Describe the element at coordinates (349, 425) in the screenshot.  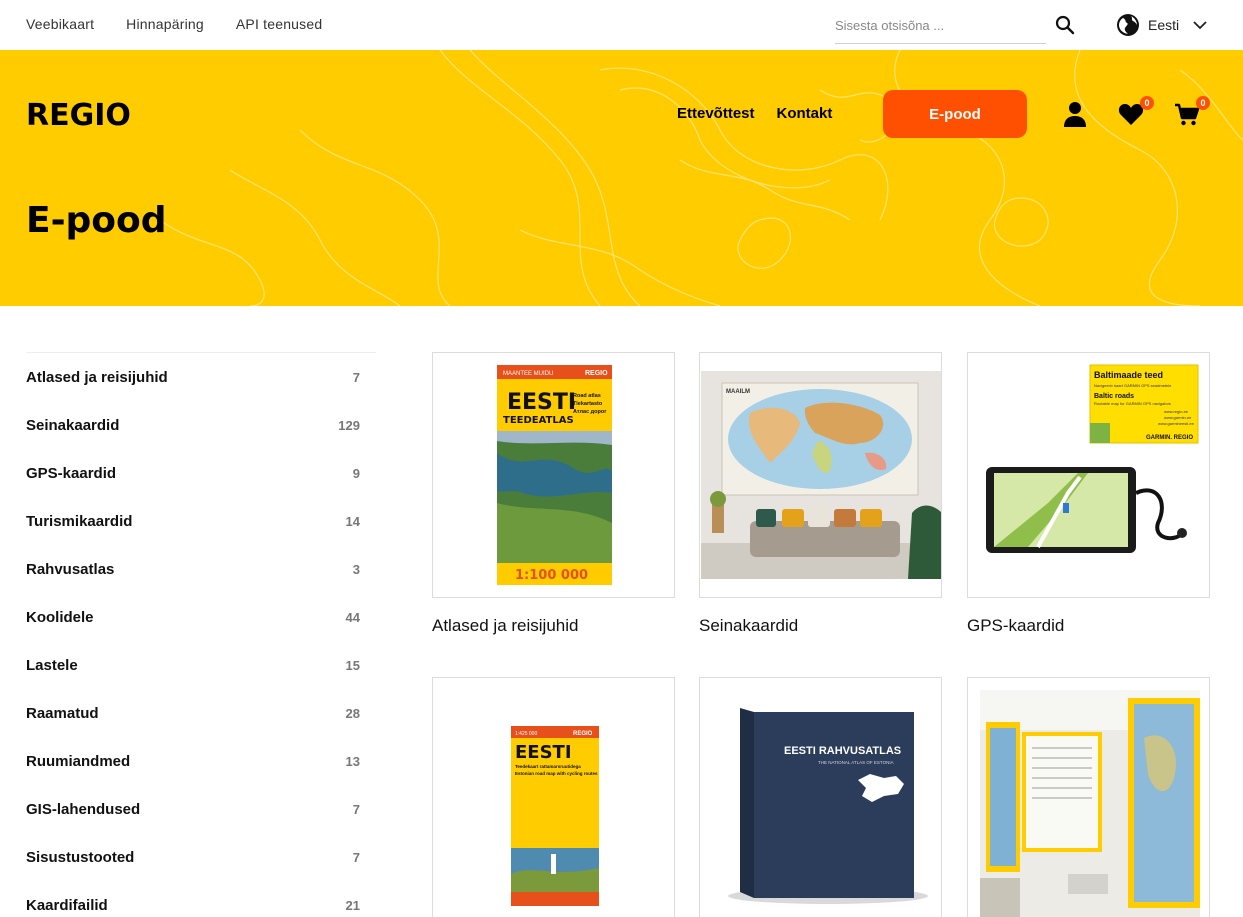
I see `category-count: 129` at that location.